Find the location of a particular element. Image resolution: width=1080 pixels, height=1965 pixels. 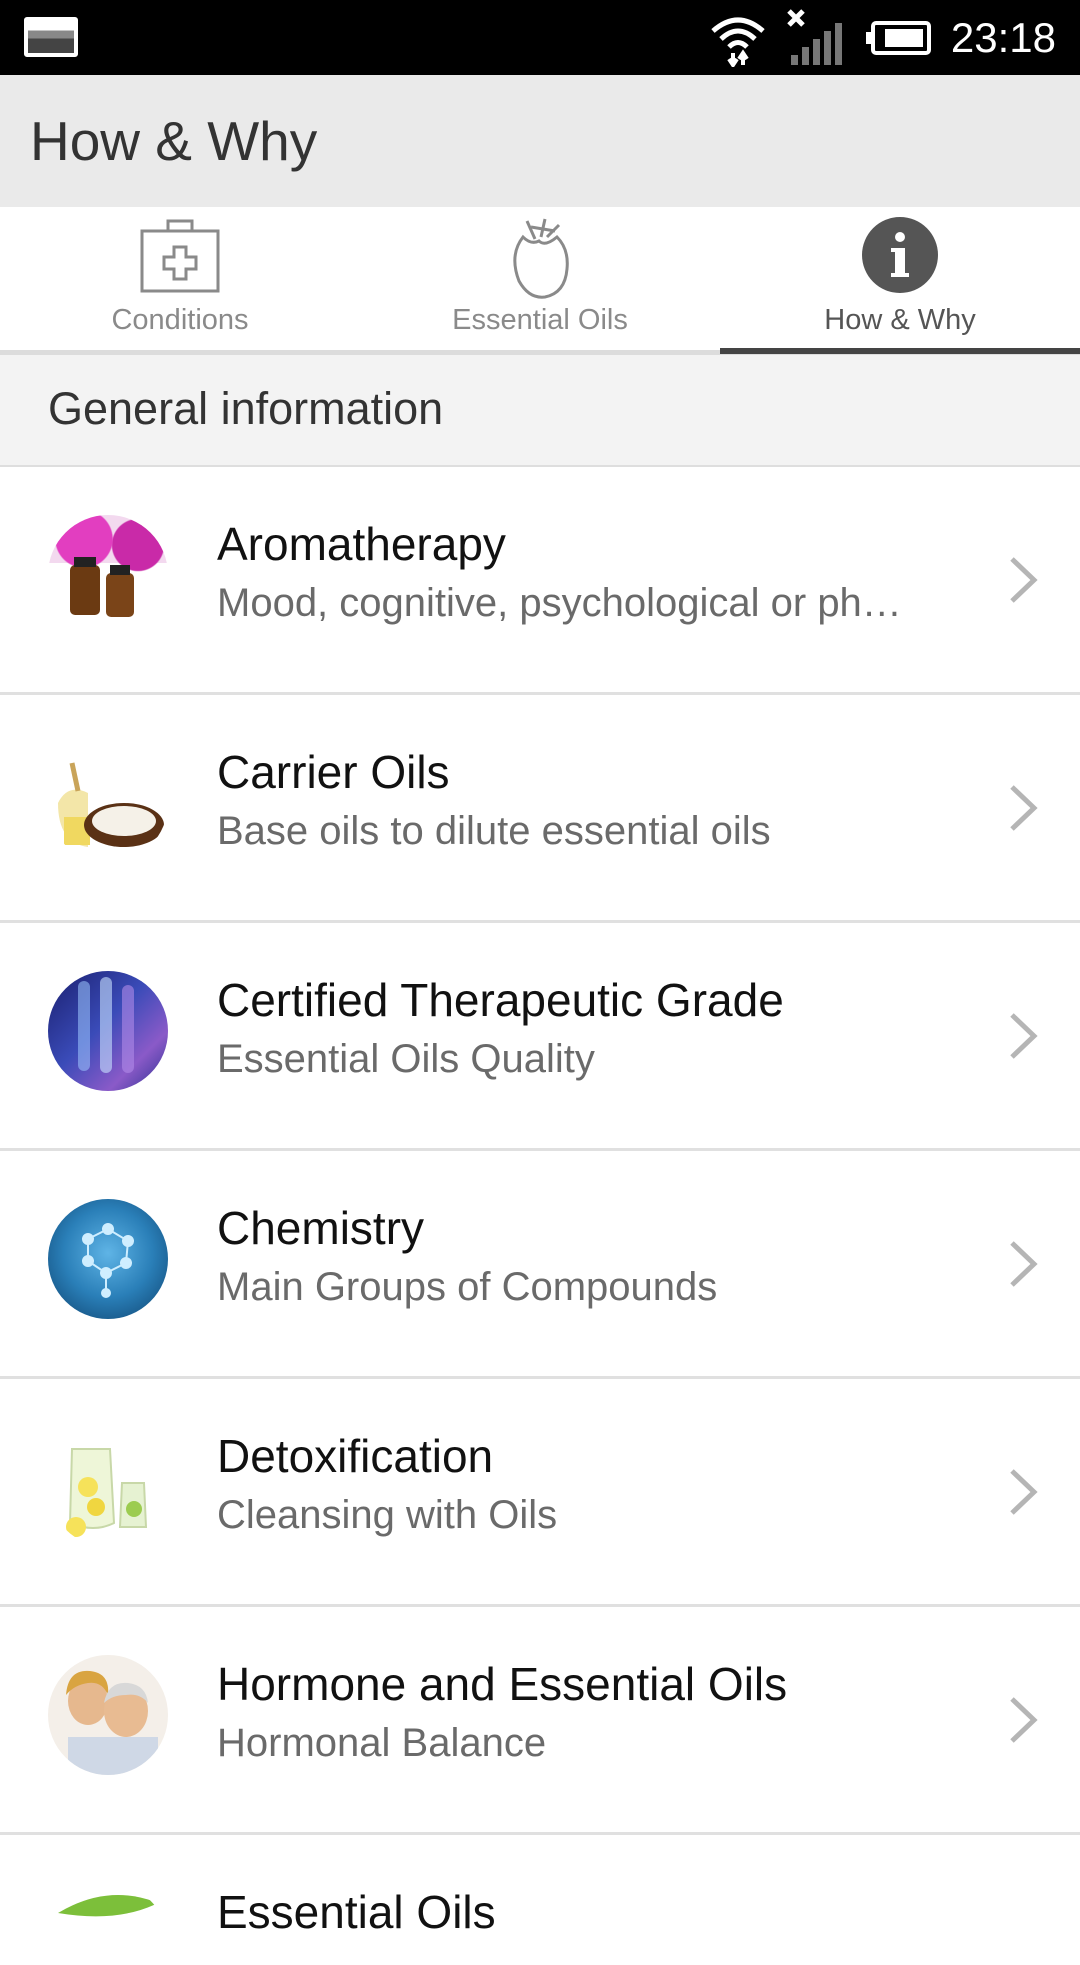

item-subtitle: Main Groups of Compounds is located at coordinates (467, 1287).